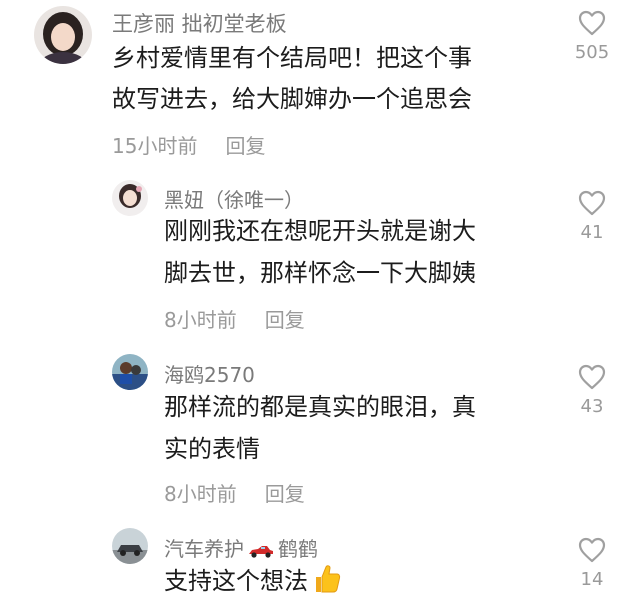  I want to click on comment-text: 乡村爱情里有个结局吧！把这个事 故写进去，给大脚婶办一个追思会, so click(292, 79).